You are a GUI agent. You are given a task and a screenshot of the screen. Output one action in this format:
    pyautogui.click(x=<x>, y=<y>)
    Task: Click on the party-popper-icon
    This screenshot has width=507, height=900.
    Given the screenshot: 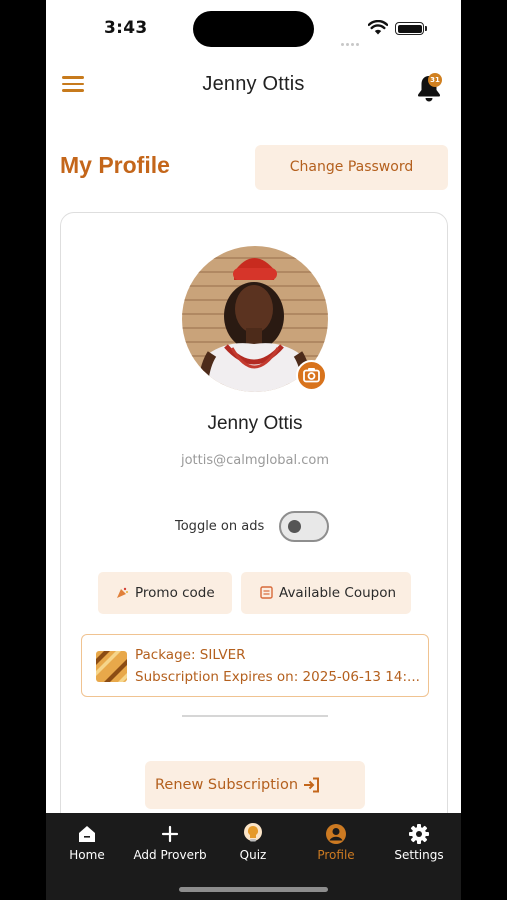 What is the action you would take?
    pyautogui.click(x=122, y=592)
    